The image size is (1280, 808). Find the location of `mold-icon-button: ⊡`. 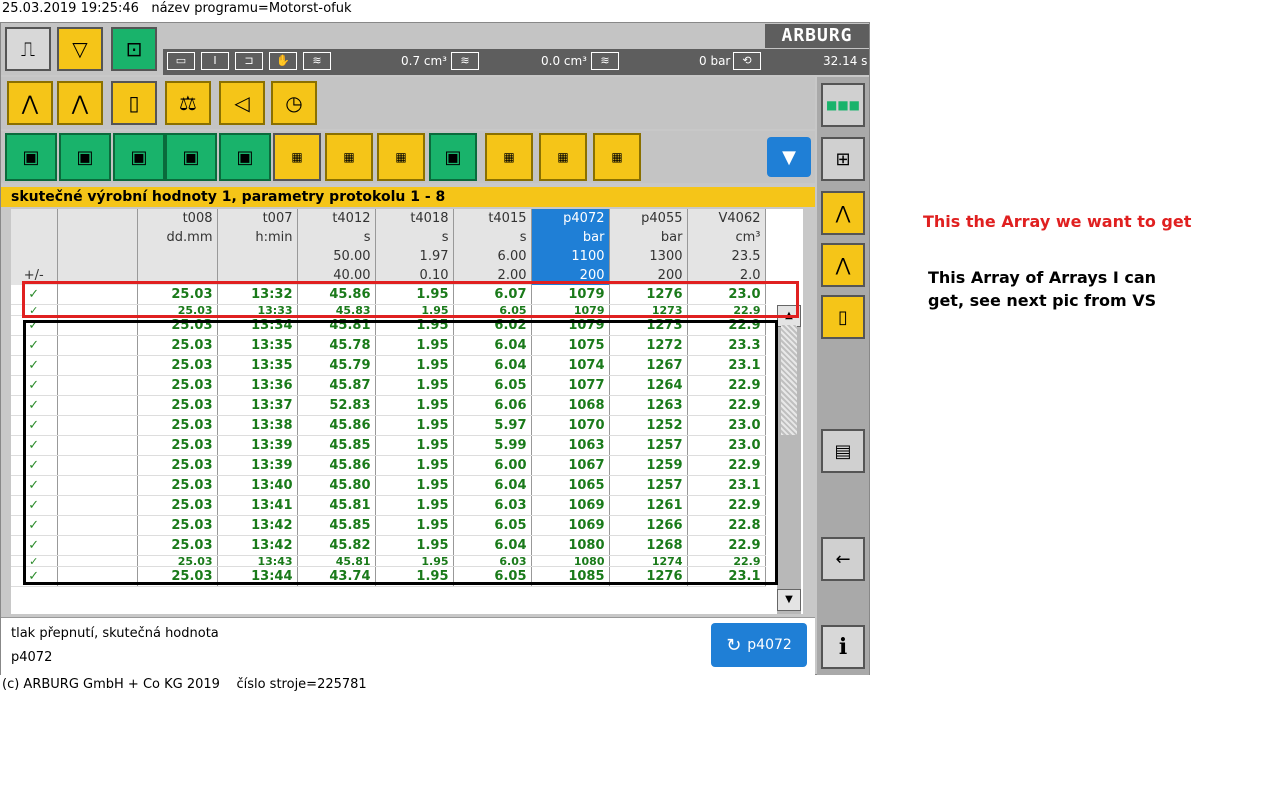

mold-icon-button: ⊡ is located at coordinates (134, 49).